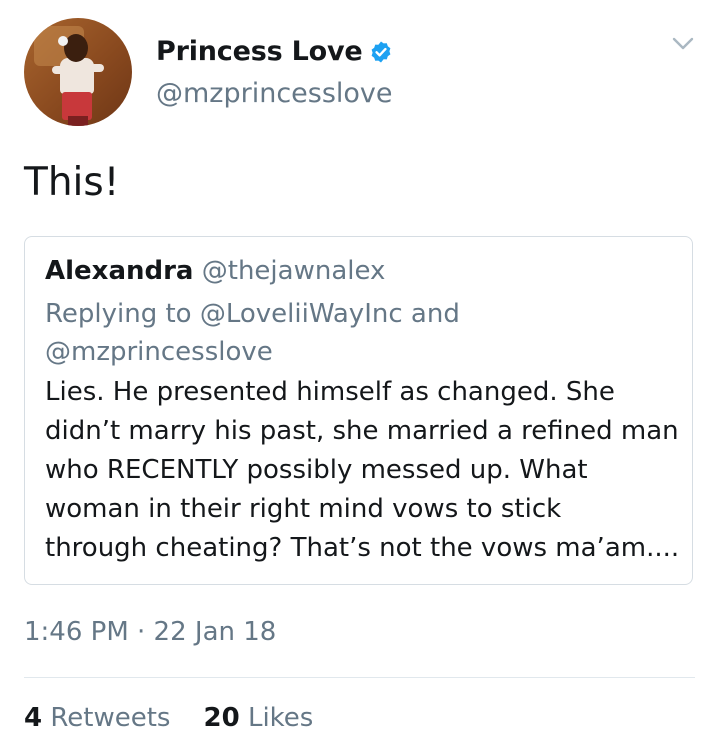 This screenshot has height=733, width=719. I want to click on author-name-row: Princess Love, so click(274, 51).